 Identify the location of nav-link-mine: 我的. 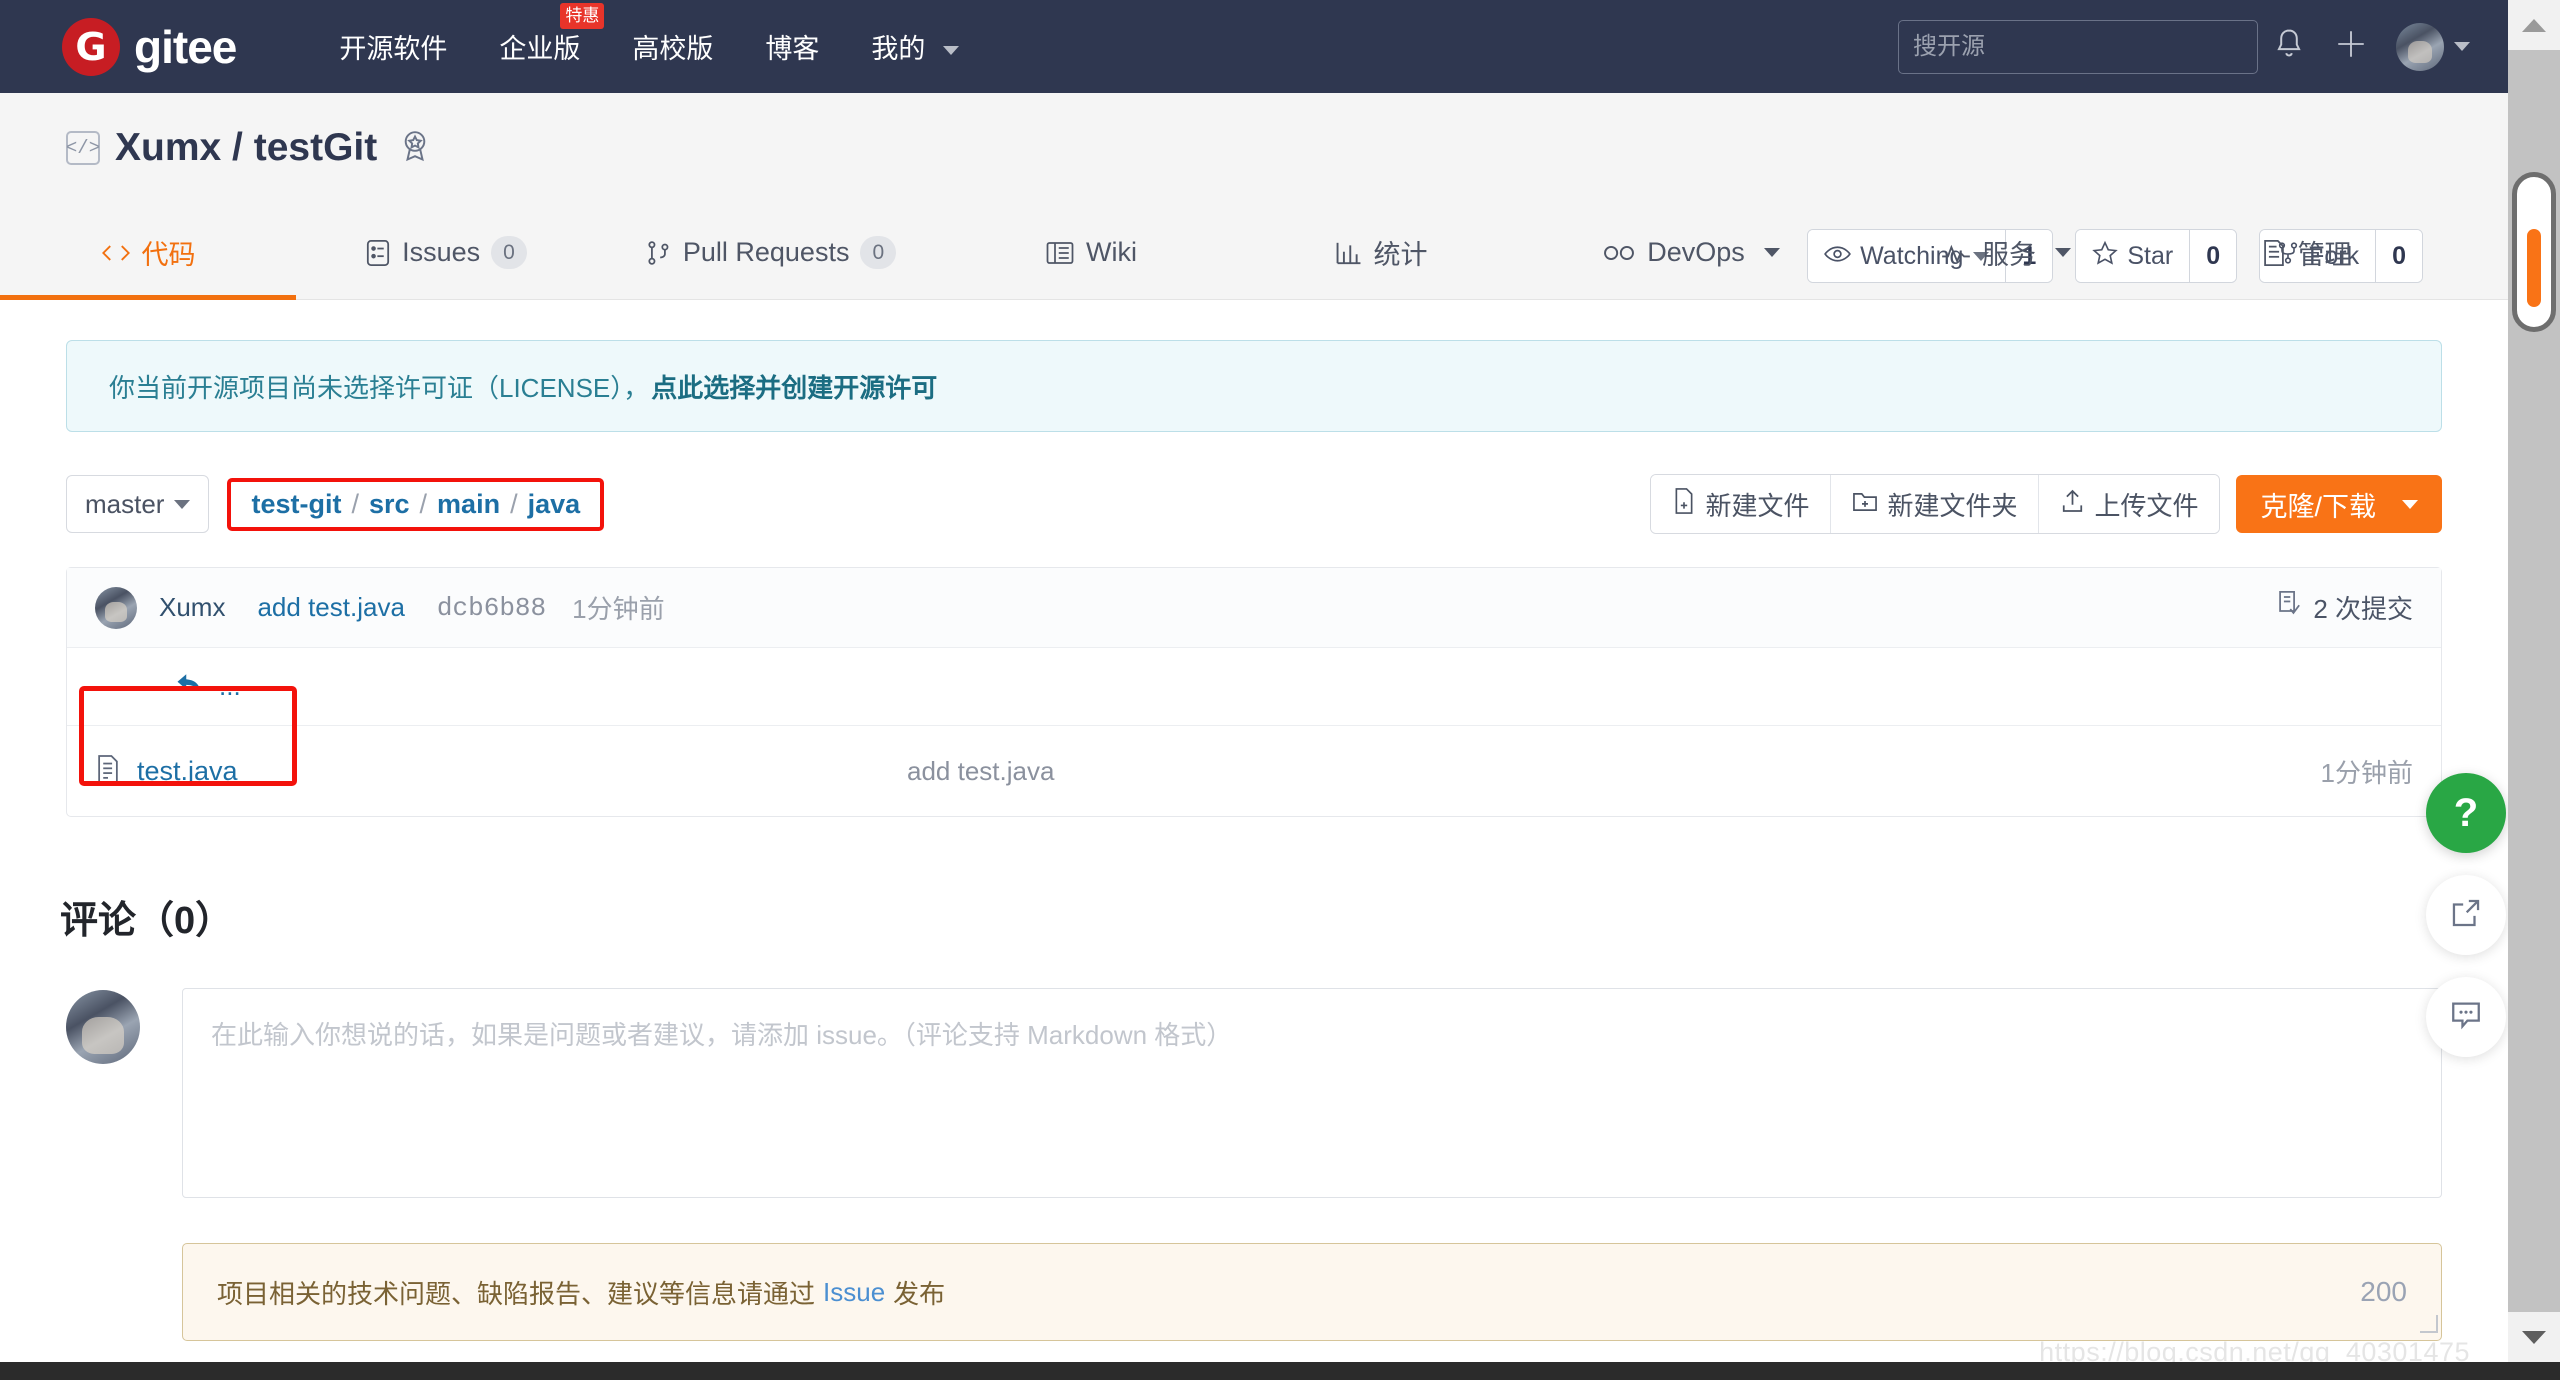
(915, 46).